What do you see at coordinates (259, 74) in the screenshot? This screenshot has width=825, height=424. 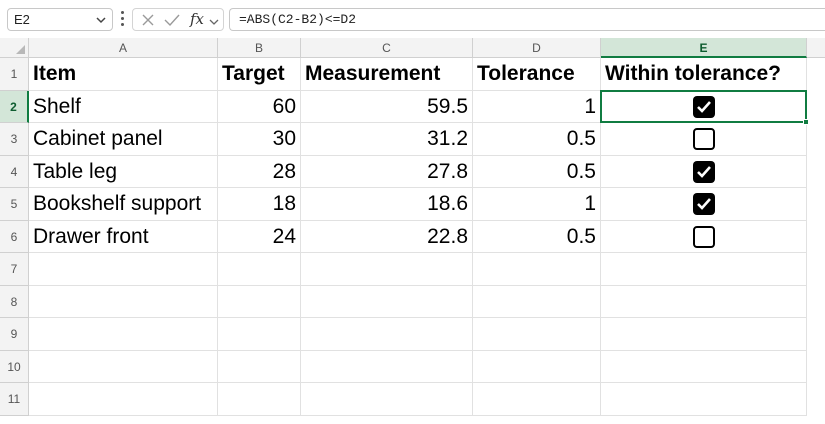 I see `header-cell-b: Target` at bounding box center [259, 74].